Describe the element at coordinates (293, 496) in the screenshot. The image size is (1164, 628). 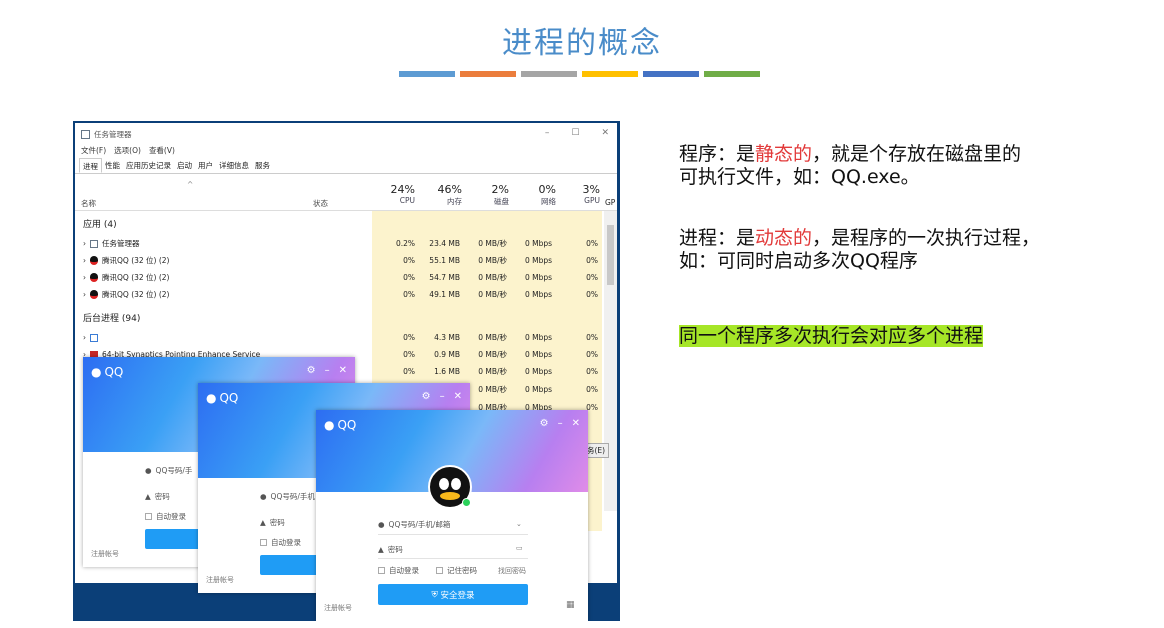
I see `account-input: QQ号码/手机` at that location.